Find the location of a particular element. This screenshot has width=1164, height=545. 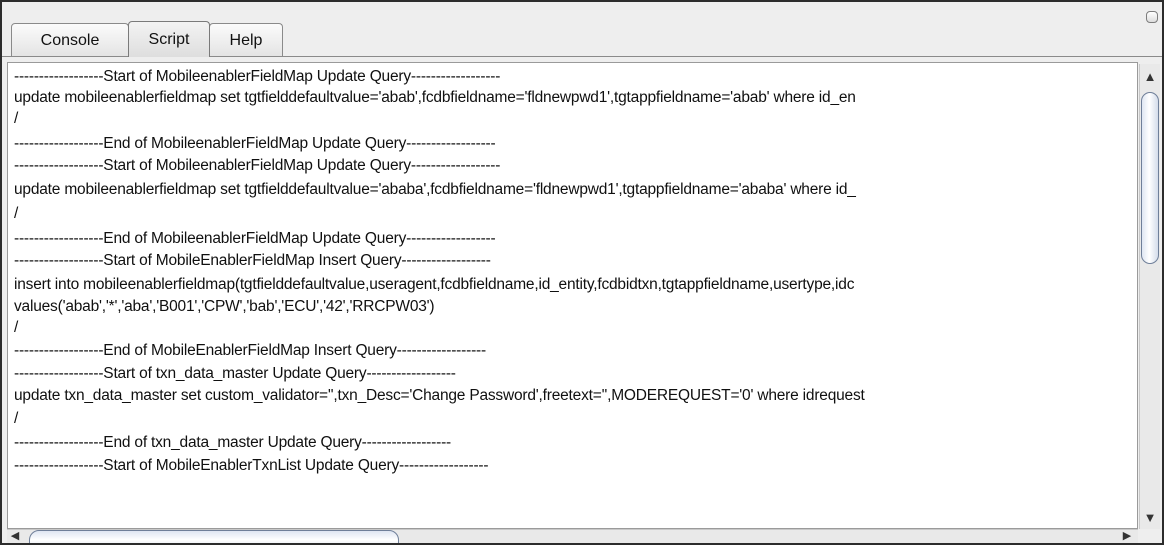

vertical-scrollbar: ▲ ▼ is located at coordinates (1149, 296).